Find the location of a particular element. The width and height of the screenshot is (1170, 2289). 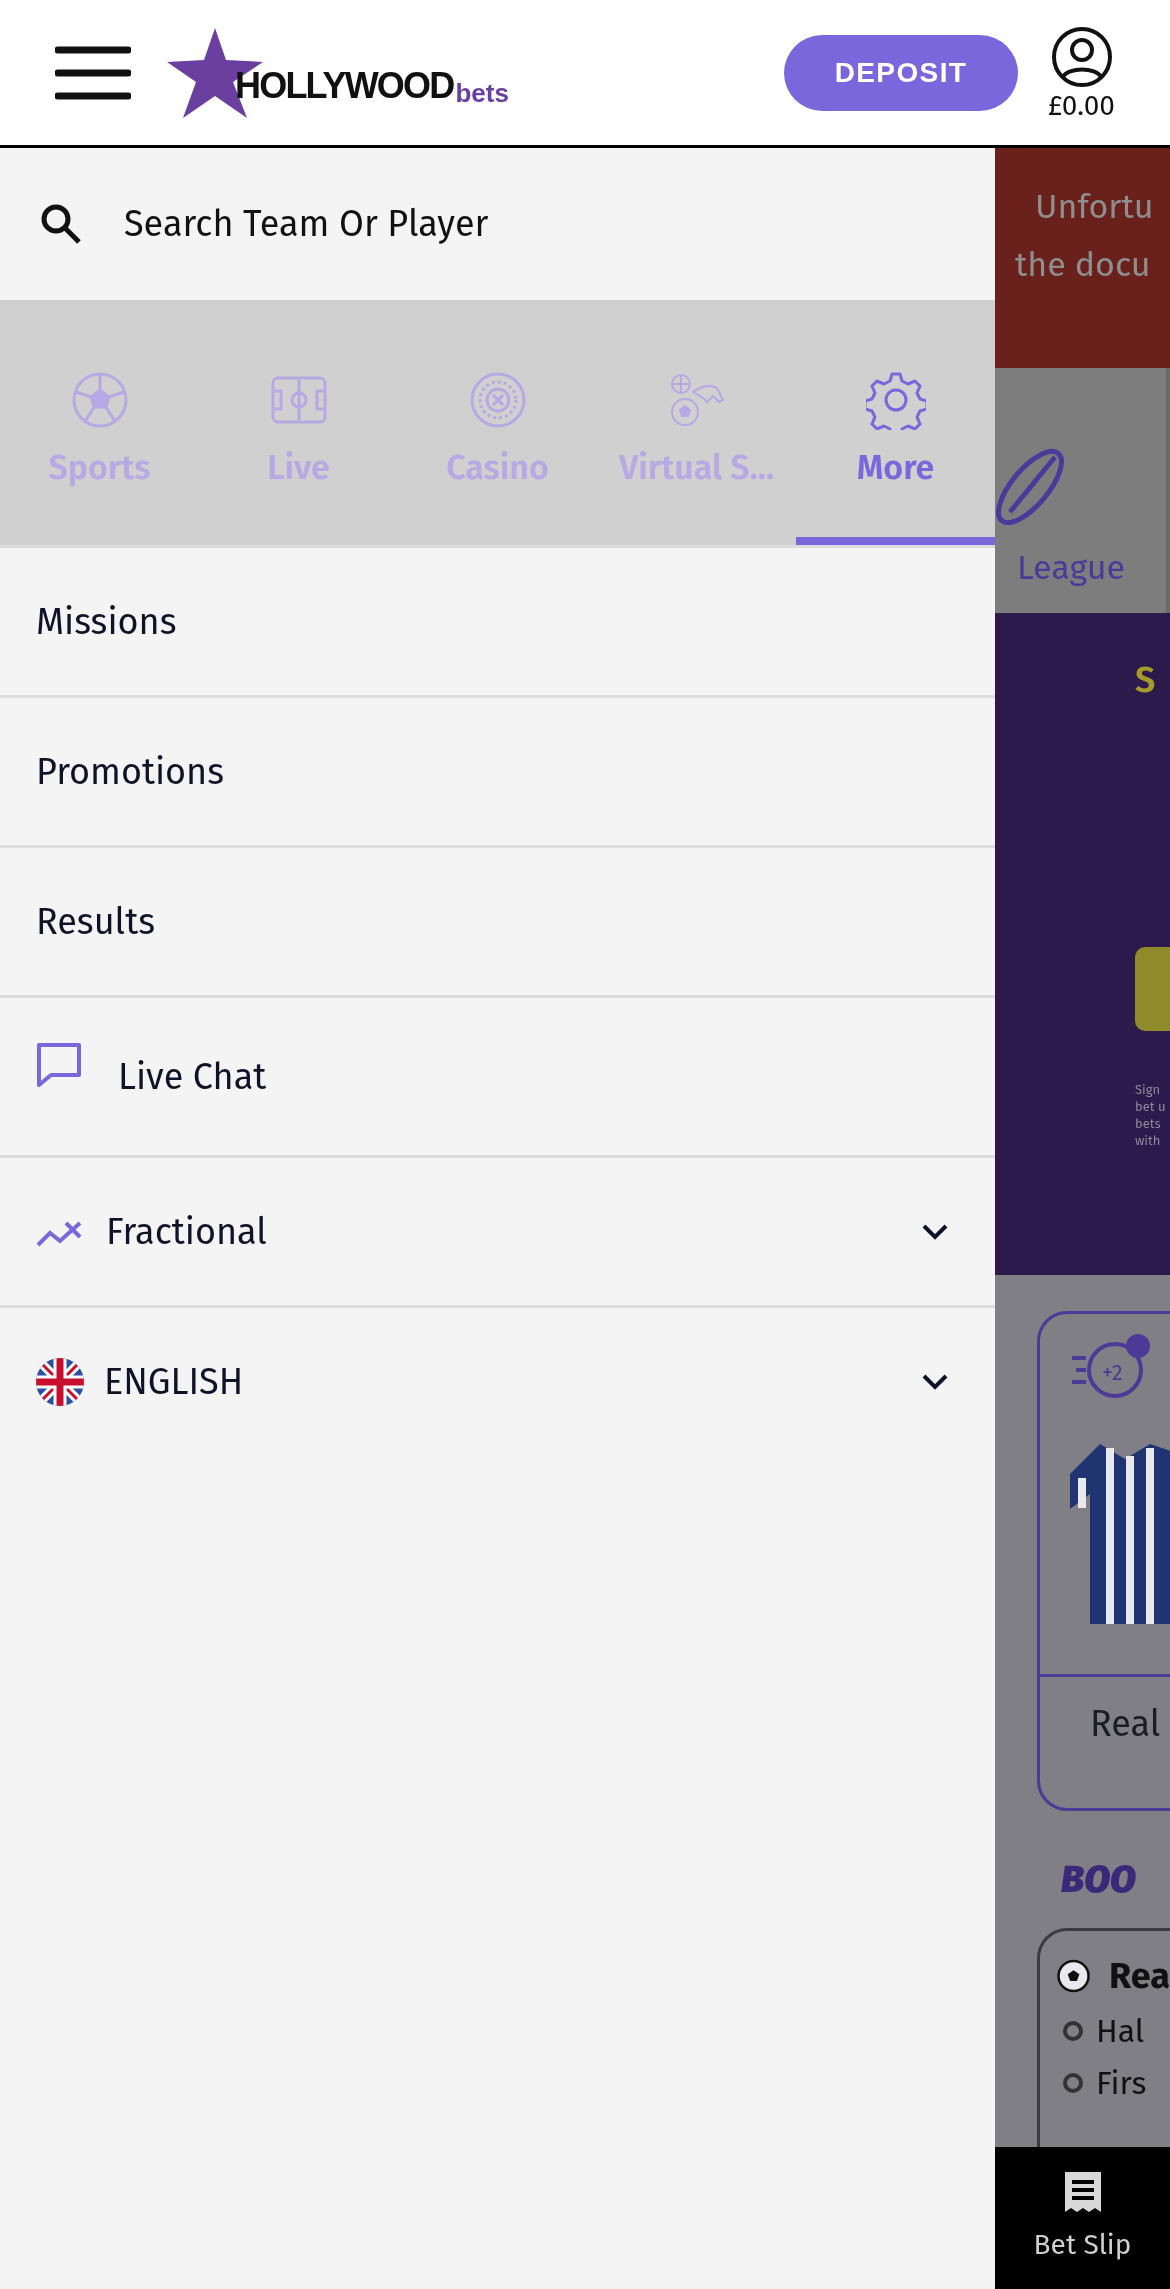

bet-slip-button: Bet Slip is located at coordinates (1082, 2218).